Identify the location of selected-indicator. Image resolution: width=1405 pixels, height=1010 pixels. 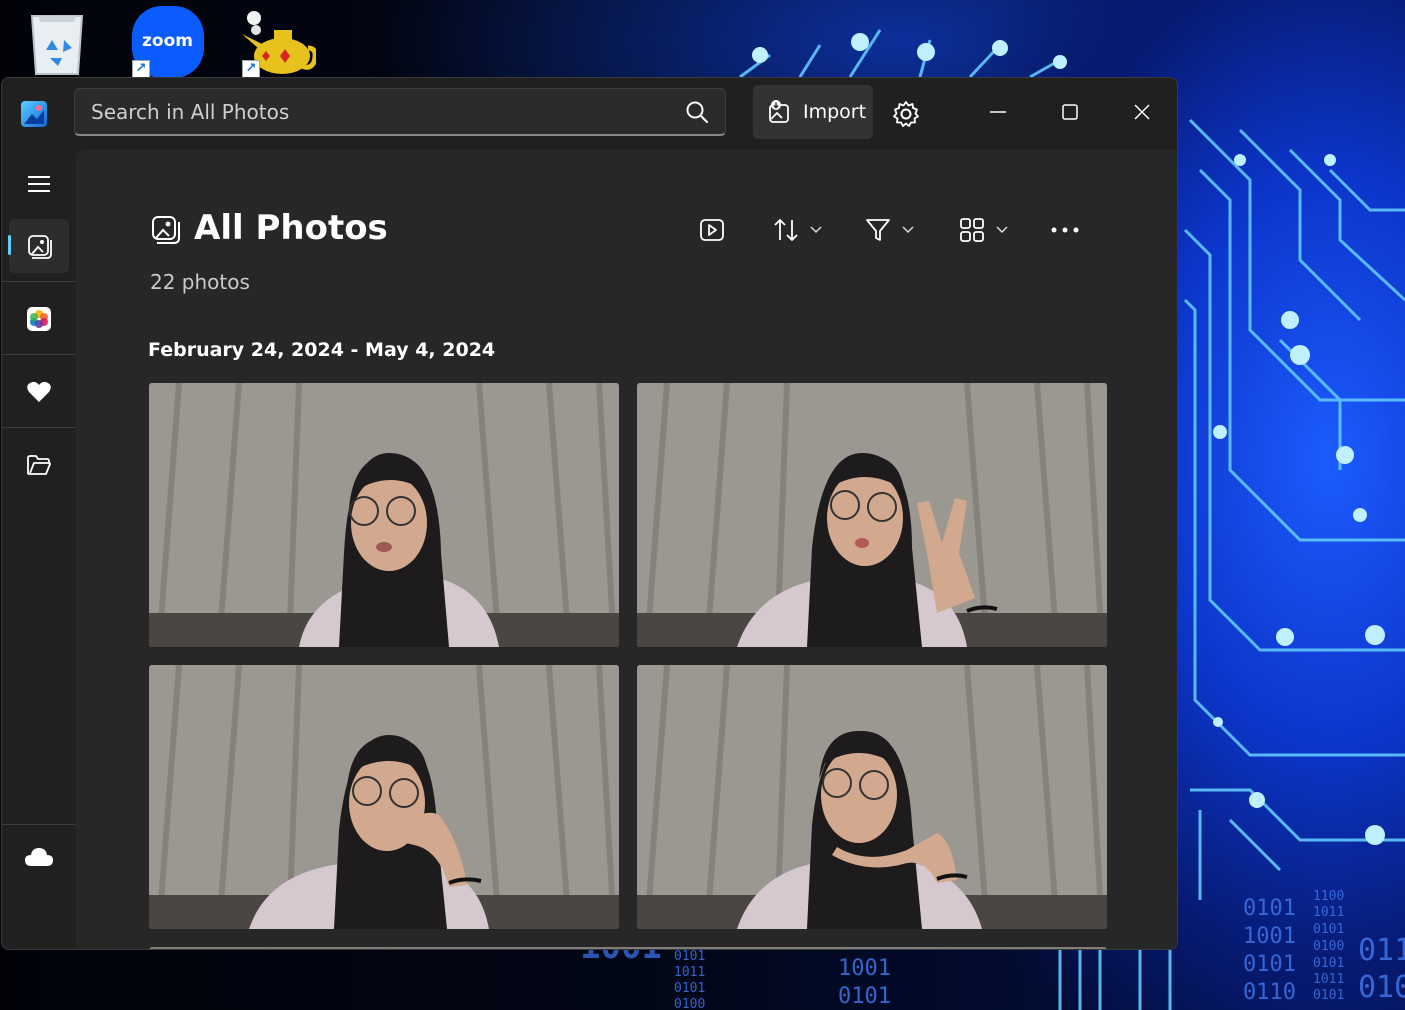
(9, 245).